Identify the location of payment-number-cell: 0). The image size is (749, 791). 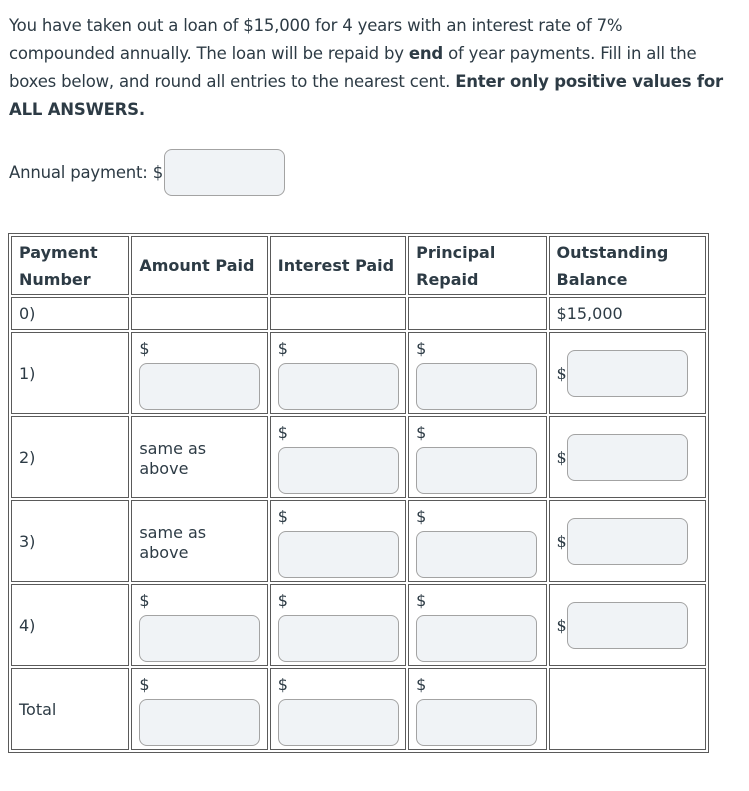
(70, 313).